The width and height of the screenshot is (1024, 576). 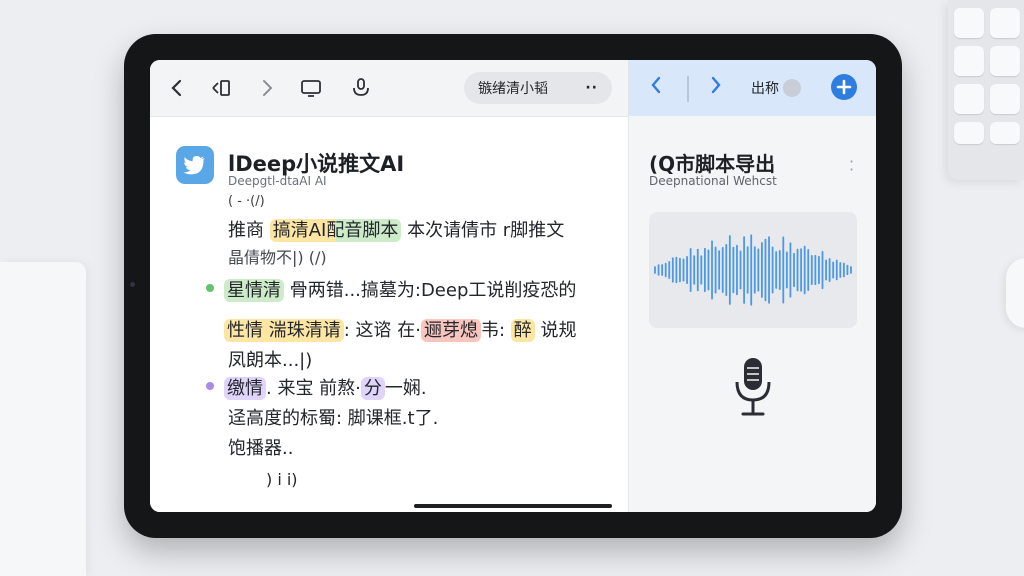 What do you see at coordinates (335, 230) in the screenshot?
I see `highlighted-segment: 搞清AI配音脚本` at bounding box center [335, 230].